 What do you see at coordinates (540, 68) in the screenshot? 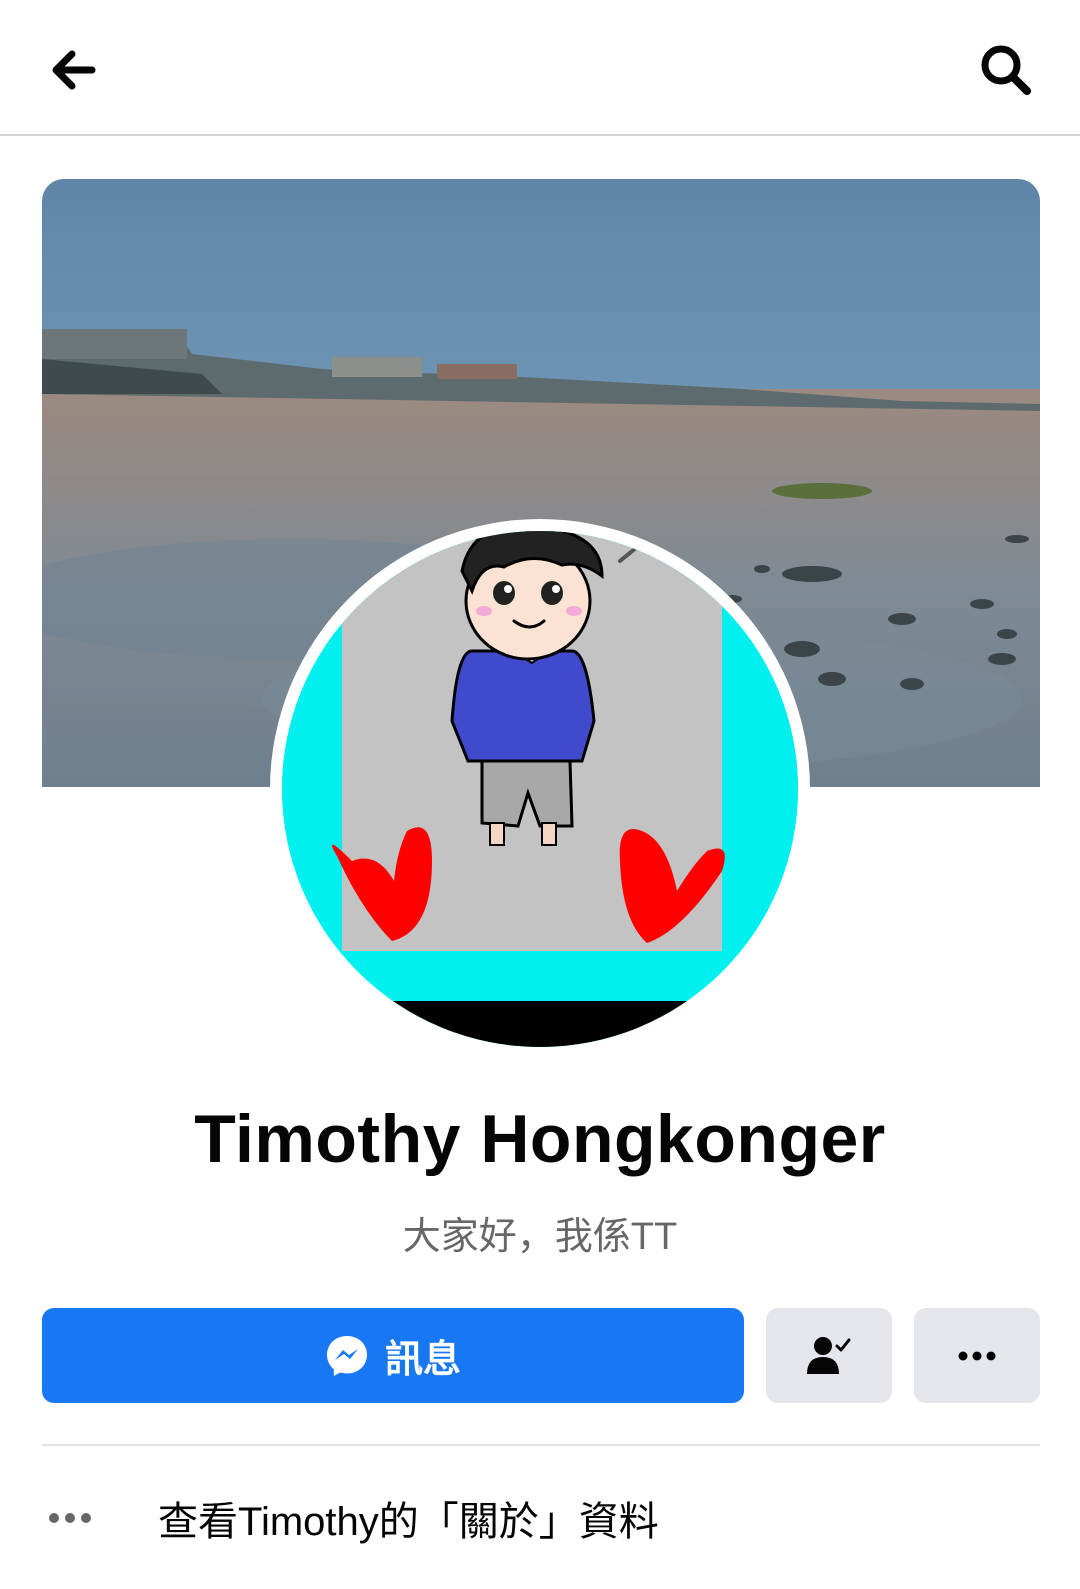
I see `top-bar` at bounding box center [540, 68].